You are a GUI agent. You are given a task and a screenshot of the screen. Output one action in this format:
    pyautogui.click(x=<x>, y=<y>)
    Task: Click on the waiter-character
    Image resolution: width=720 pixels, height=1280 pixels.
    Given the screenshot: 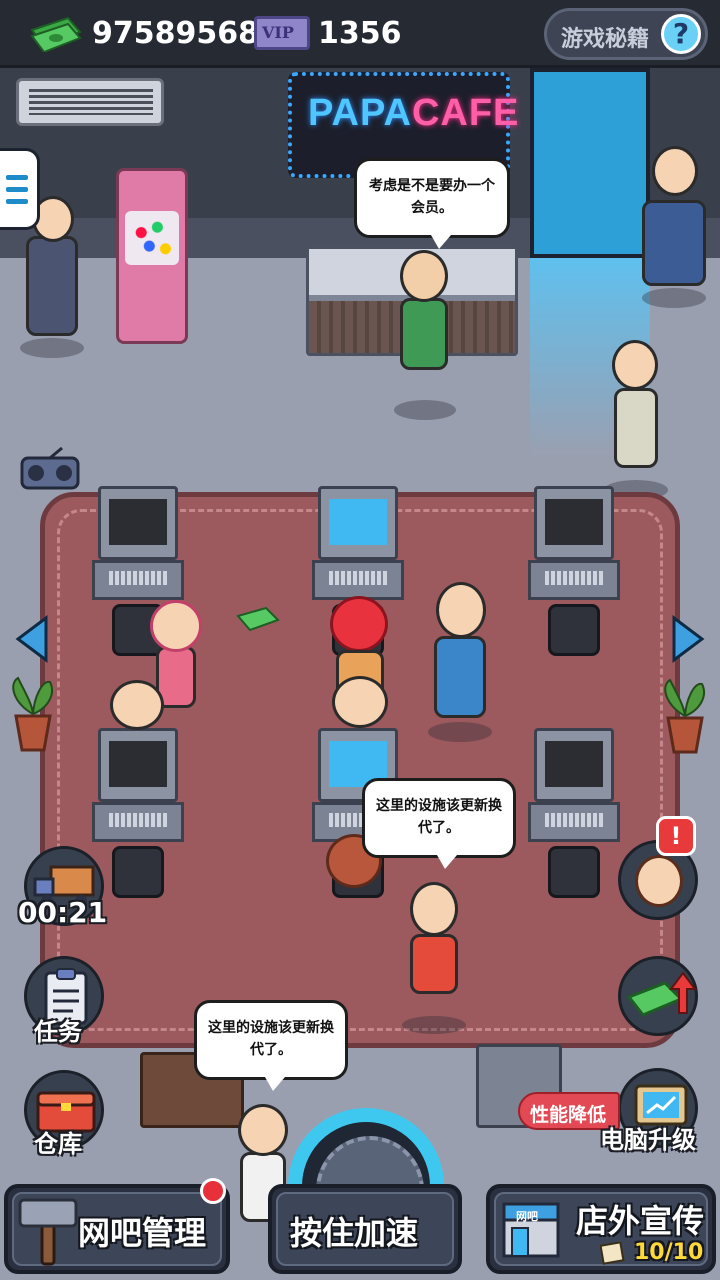 What is the action you would take?
    pyautogui.click(x=460, y=657)
    